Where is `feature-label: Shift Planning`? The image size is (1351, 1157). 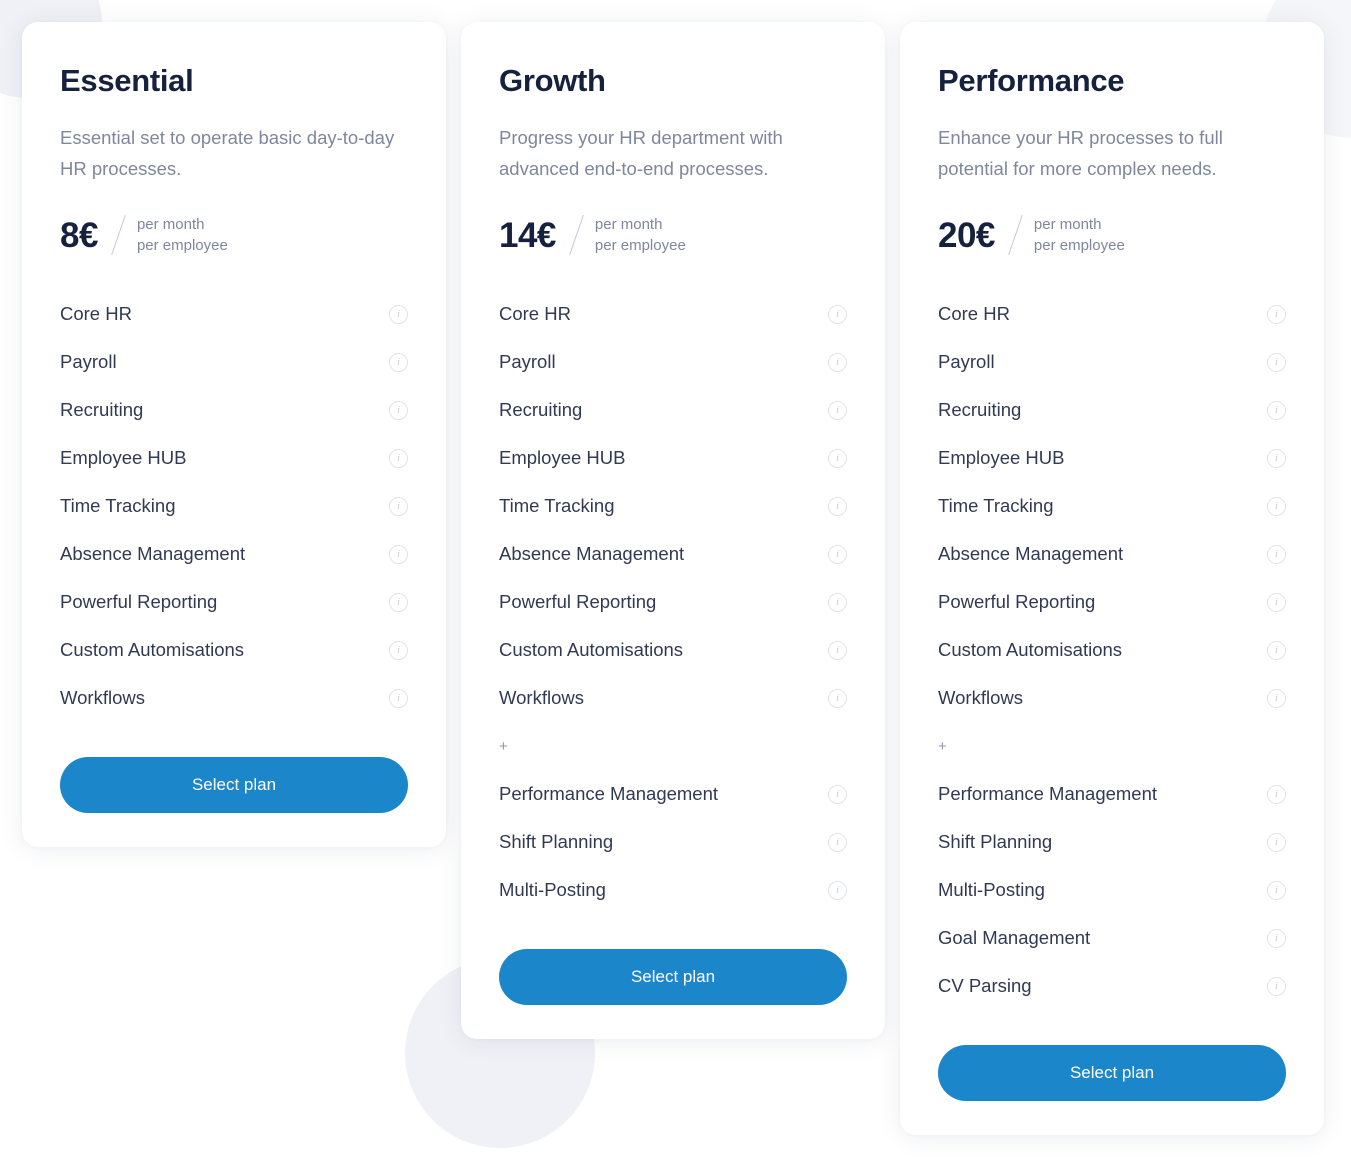 feature-label: Shift Planning is located at coordinates (556, 841).